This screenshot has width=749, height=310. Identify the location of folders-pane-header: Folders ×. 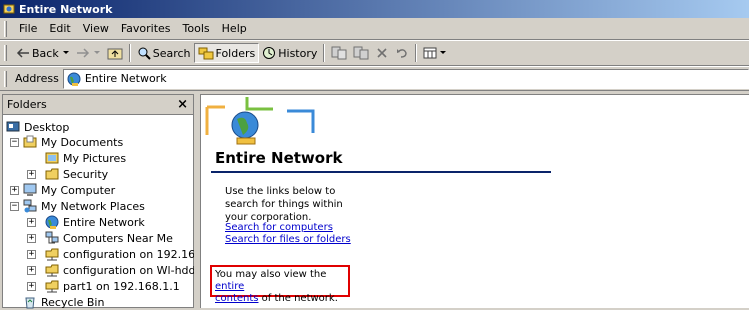
(98, 105).